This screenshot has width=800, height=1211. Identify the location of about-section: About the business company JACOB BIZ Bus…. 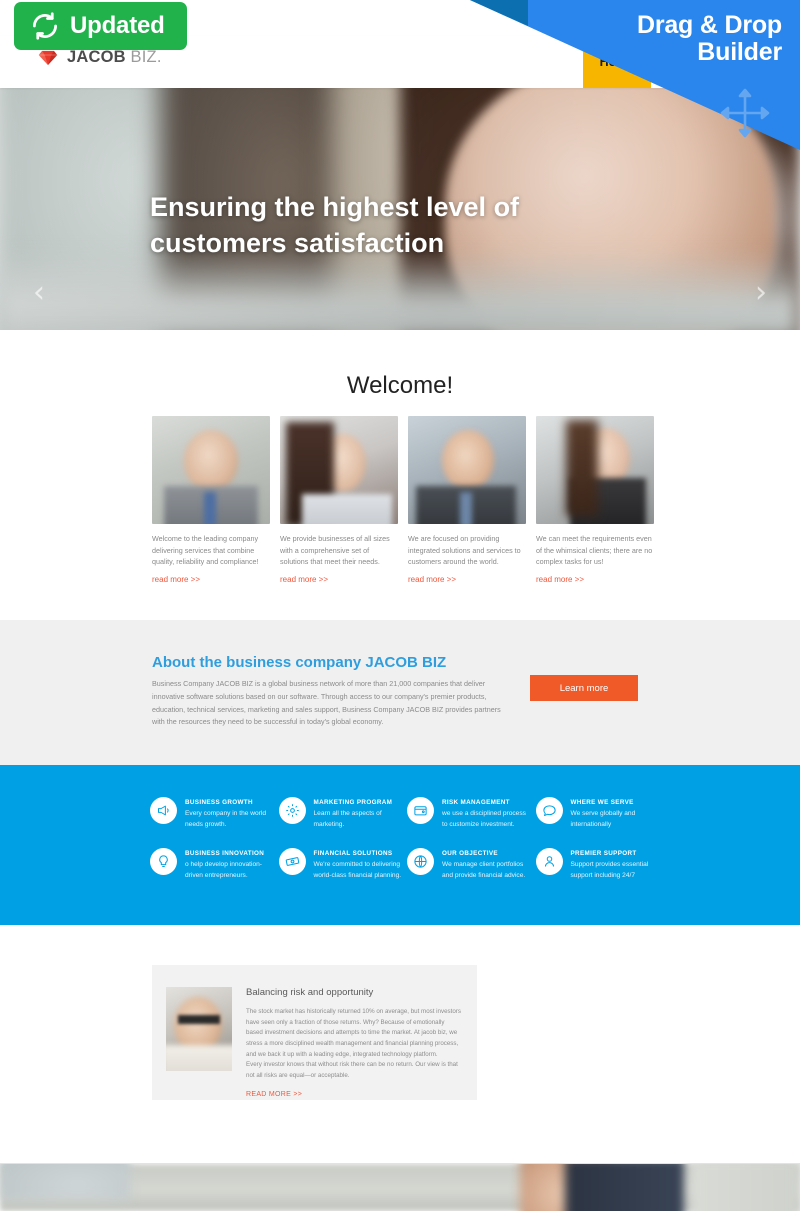
(400, 692).